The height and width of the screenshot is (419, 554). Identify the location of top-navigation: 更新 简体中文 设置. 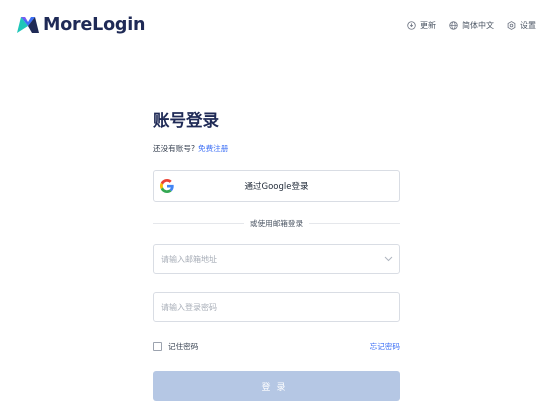
(471, 25).